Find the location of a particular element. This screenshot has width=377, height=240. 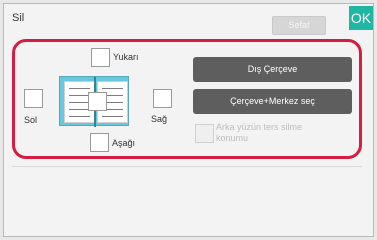

ok-button: OK is located at coordinates (361, 18).